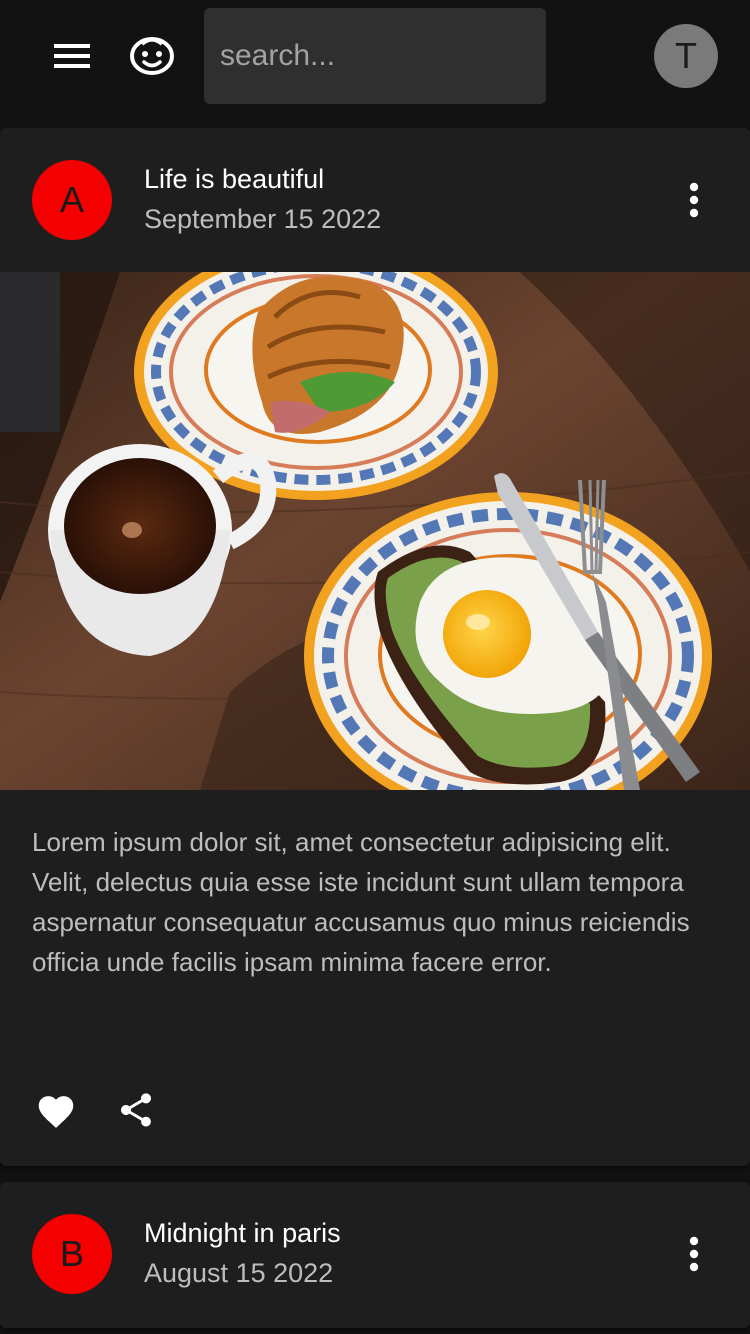  I want to click on like-button, so click(56, 1110).